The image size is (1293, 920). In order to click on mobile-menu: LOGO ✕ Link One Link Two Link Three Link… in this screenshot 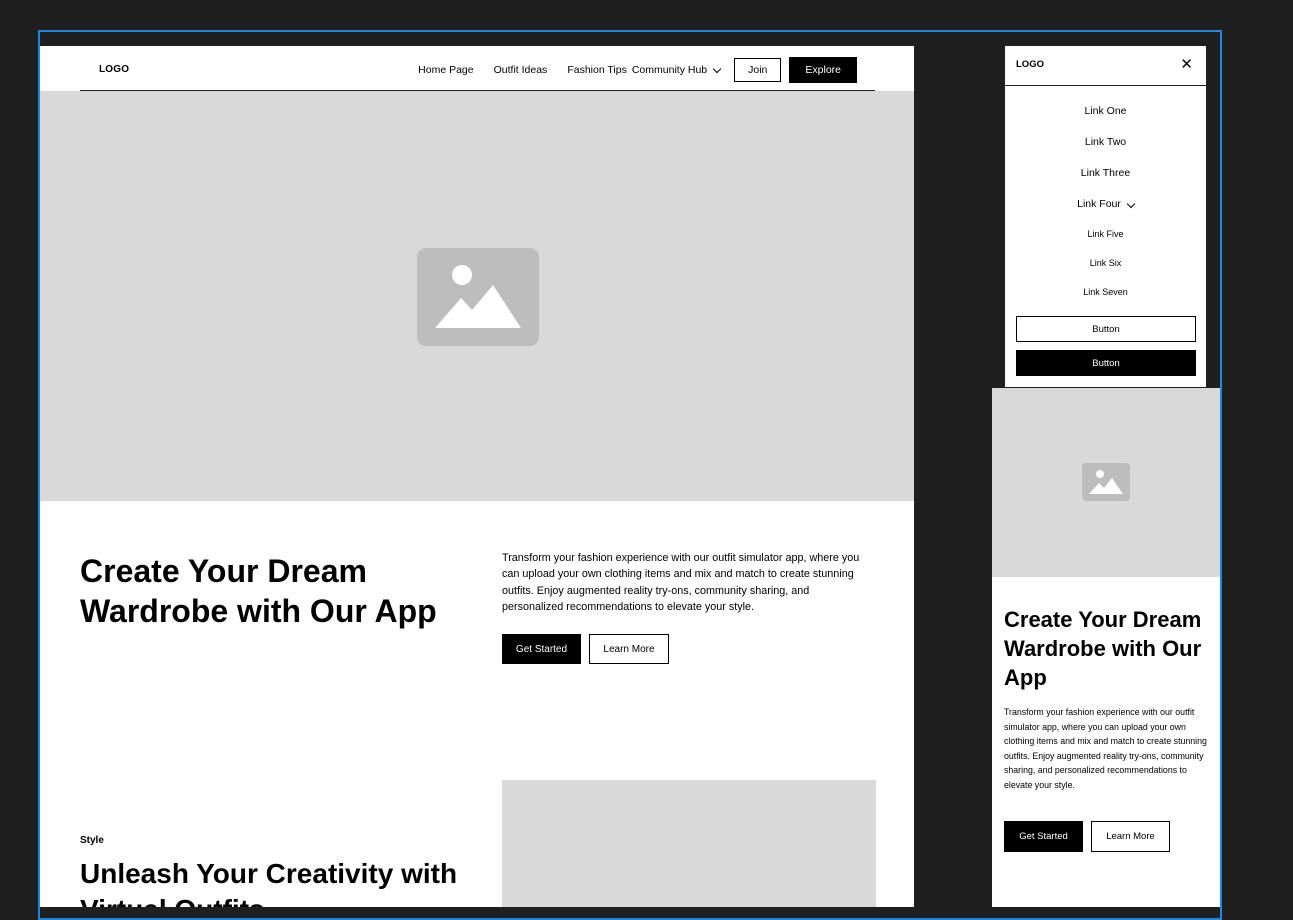, I will do `click(1105, 216)`.